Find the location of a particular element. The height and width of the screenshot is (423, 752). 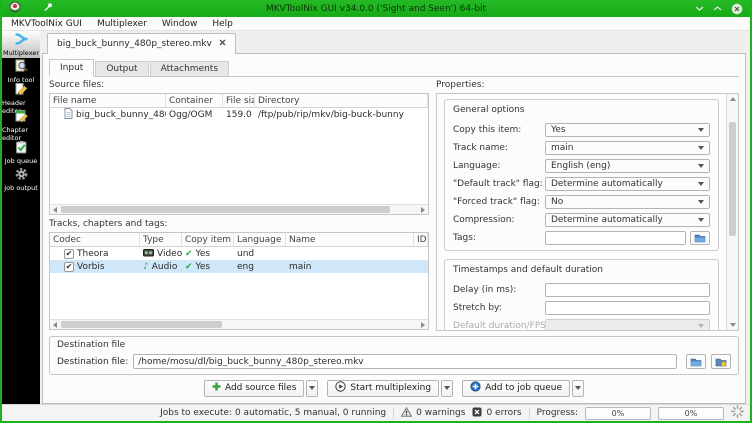

file-icon is located at coordinates (68, 114).